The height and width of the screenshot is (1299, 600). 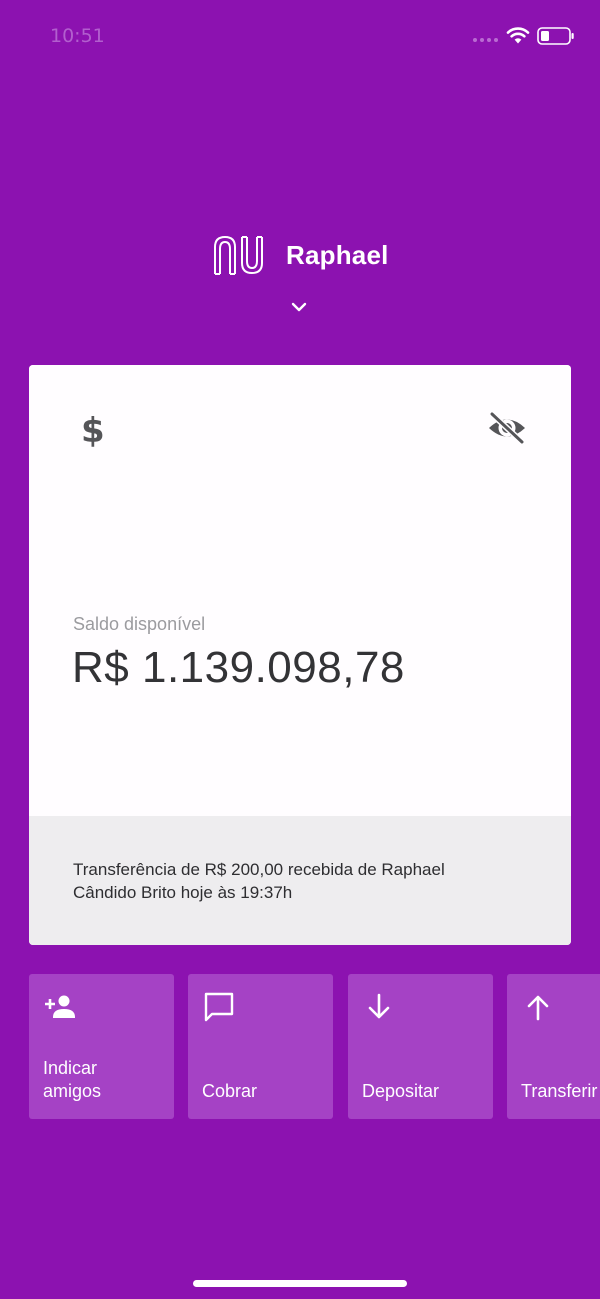 I want to click on shortcut-transferir: Transferir, so click(x=553, y=1046).